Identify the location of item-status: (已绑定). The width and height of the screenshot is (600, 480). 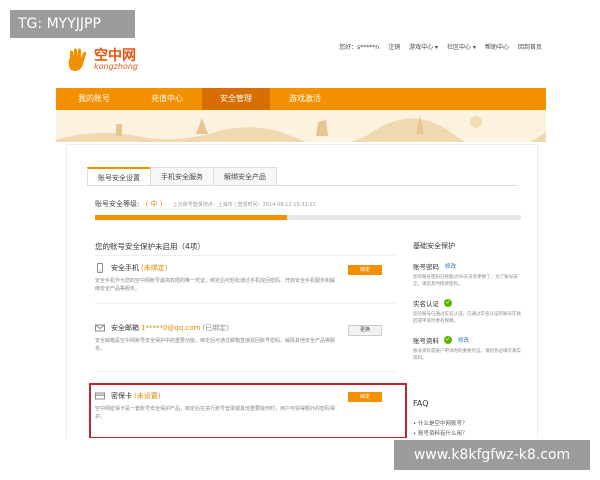
(215, 328).